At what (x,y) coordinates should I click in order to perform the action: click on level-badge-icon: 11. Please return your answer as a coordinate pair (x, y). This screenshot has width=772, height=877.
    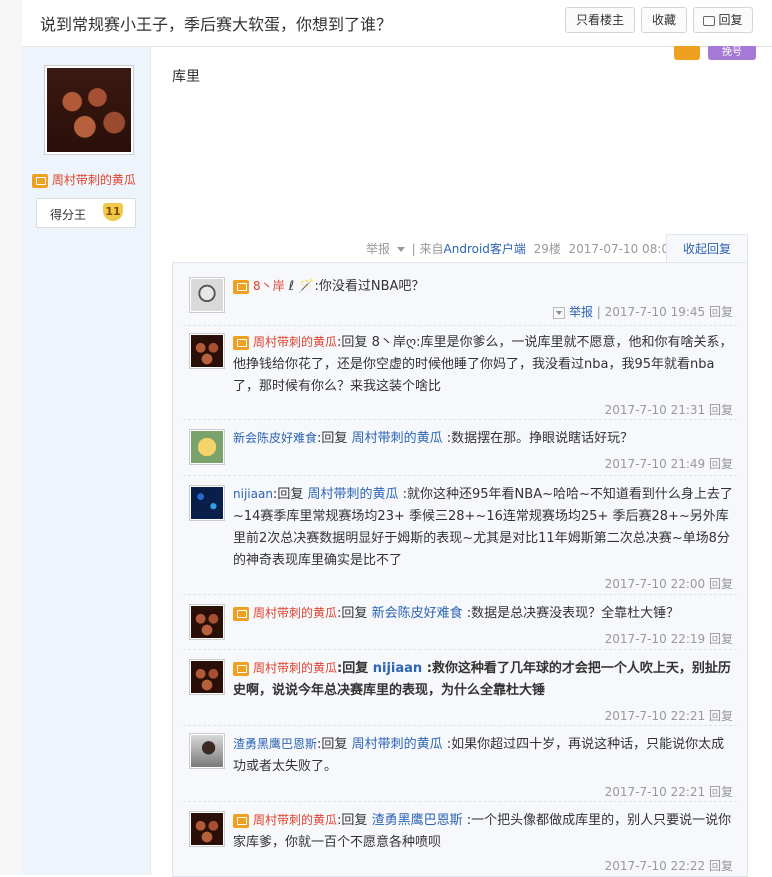
    Looking at the image, I should click on (113, 212).